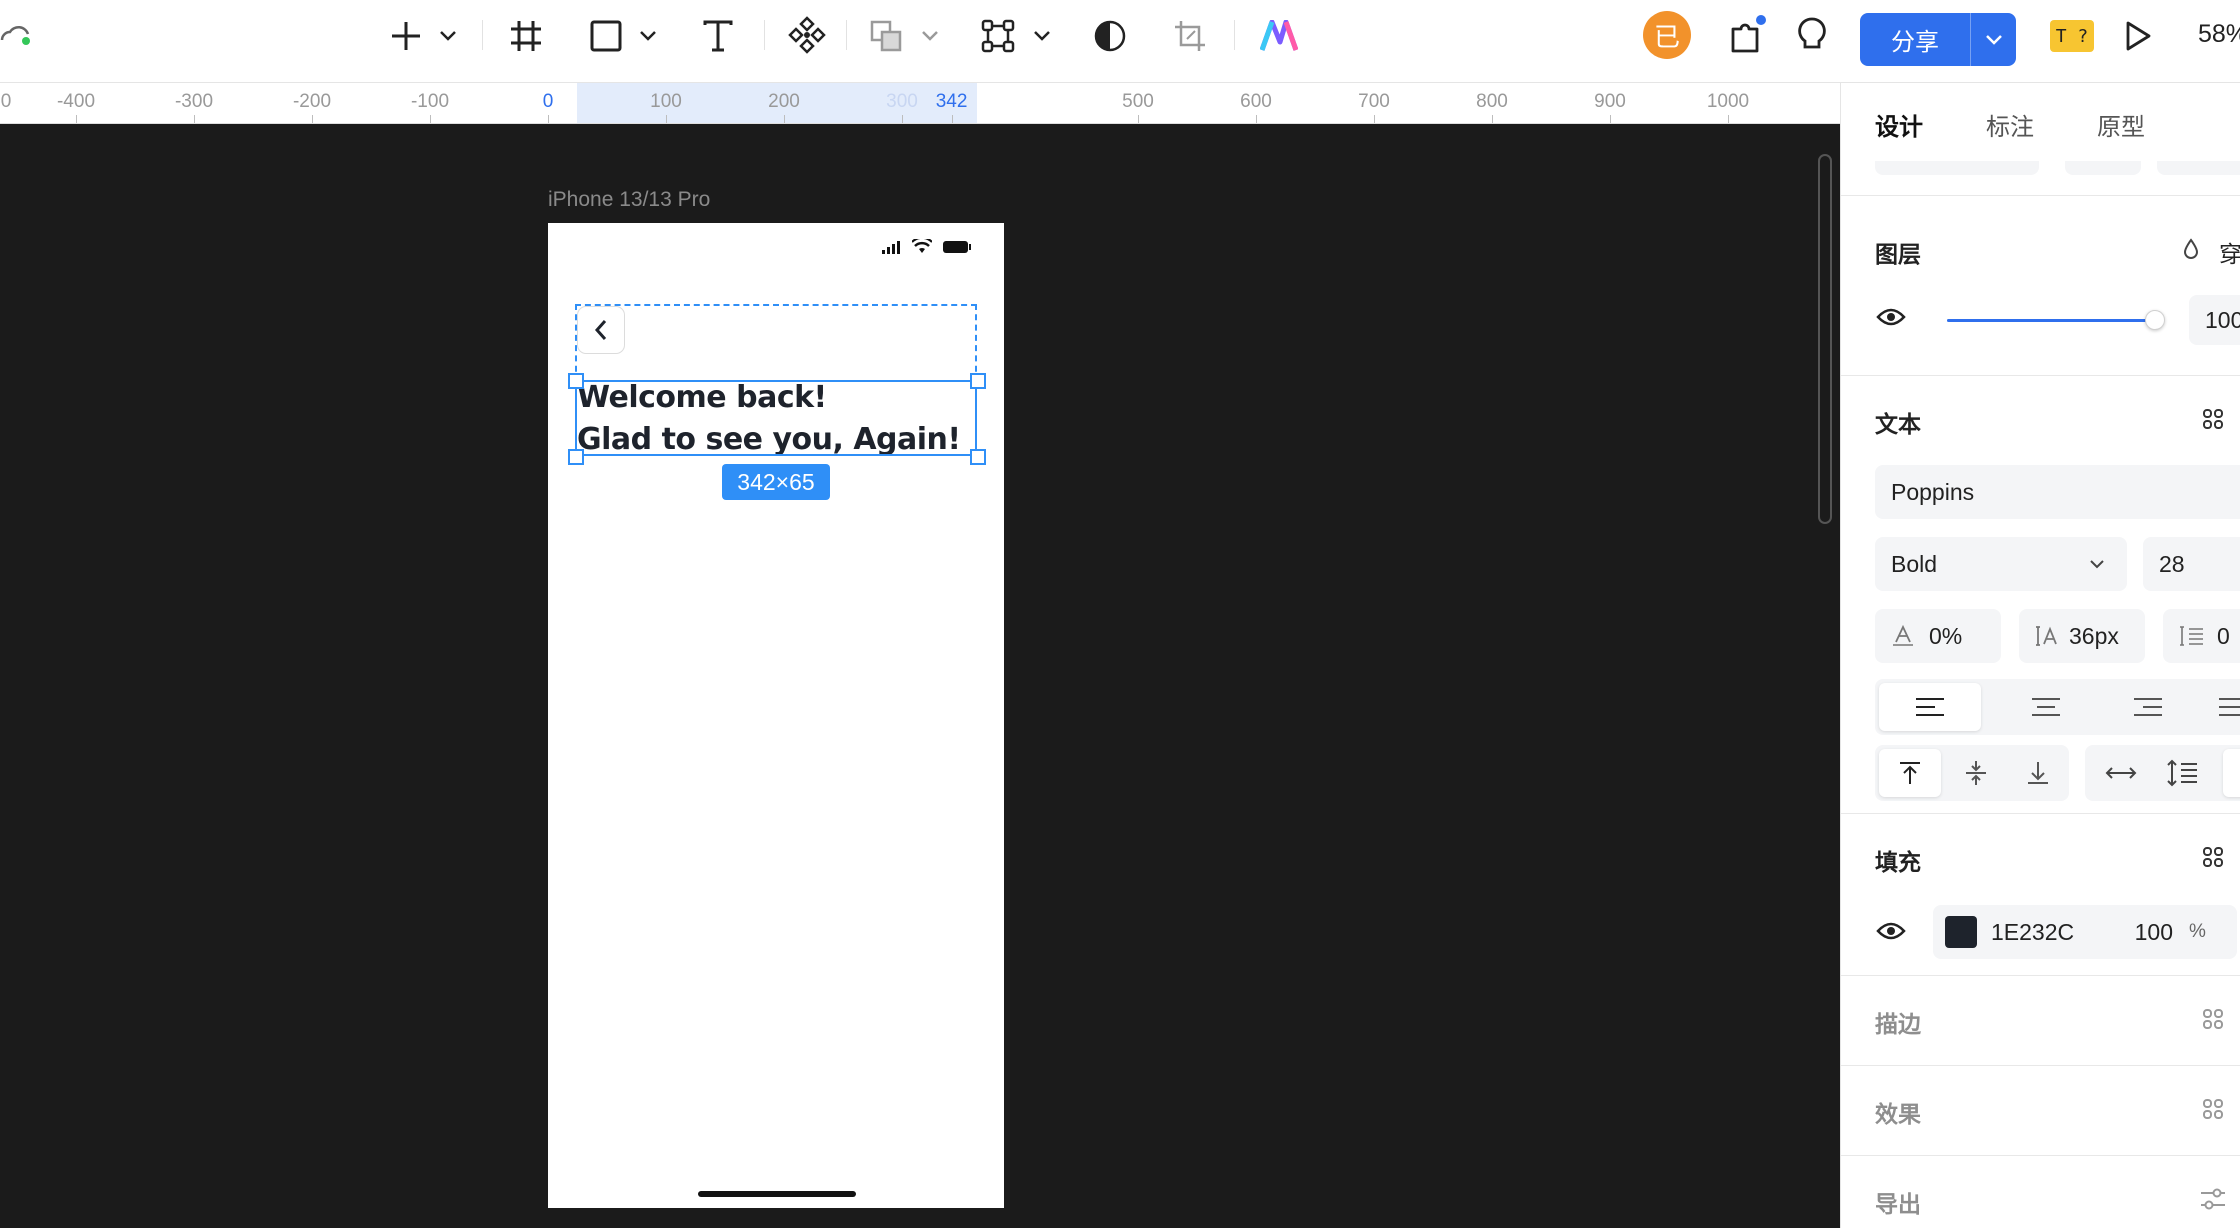 The width and height of the screenshot is (2240, 1228). I want to click on align-center-button, so click(2046, 707).